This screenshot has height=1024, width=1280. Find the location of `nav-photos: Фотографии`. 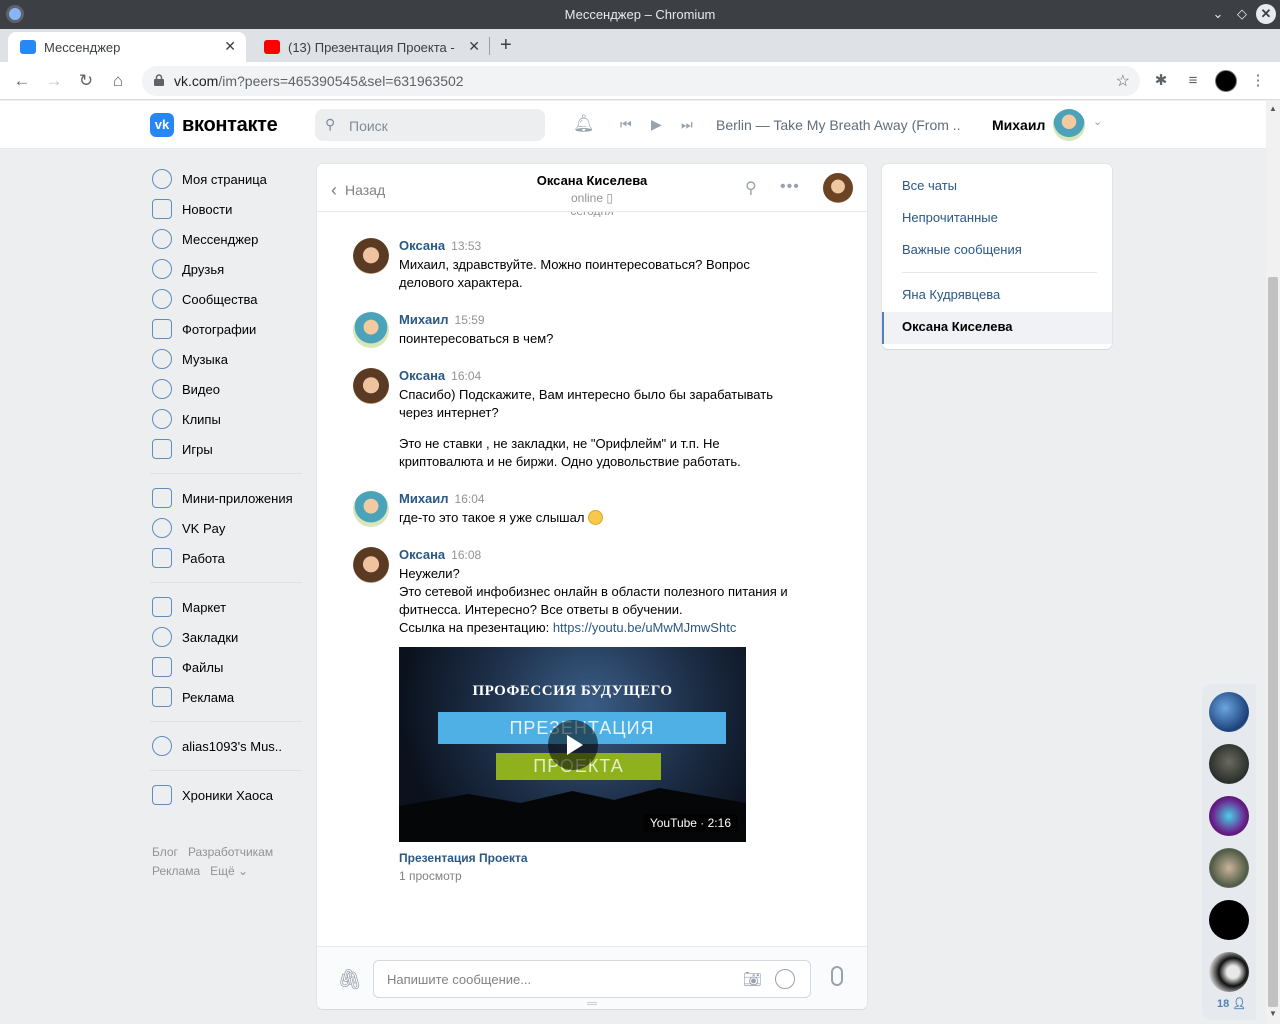

nav-photos: Фотографии is located at coordinates (226, 329).